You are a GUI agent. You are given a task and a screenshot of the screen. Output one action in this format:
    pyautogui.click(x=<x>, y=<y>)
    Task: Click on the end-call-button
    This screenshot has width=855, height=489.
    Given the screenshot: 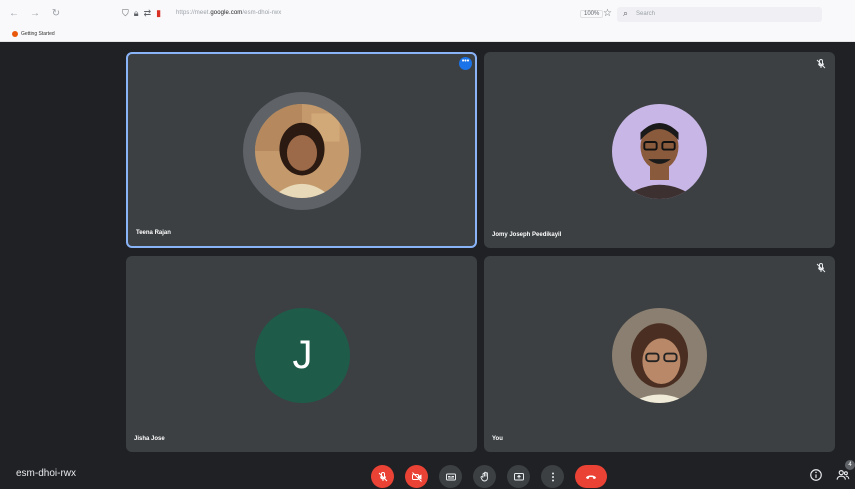 What is the action you would take?
    pyautogui.click(x=591, y=476)
    